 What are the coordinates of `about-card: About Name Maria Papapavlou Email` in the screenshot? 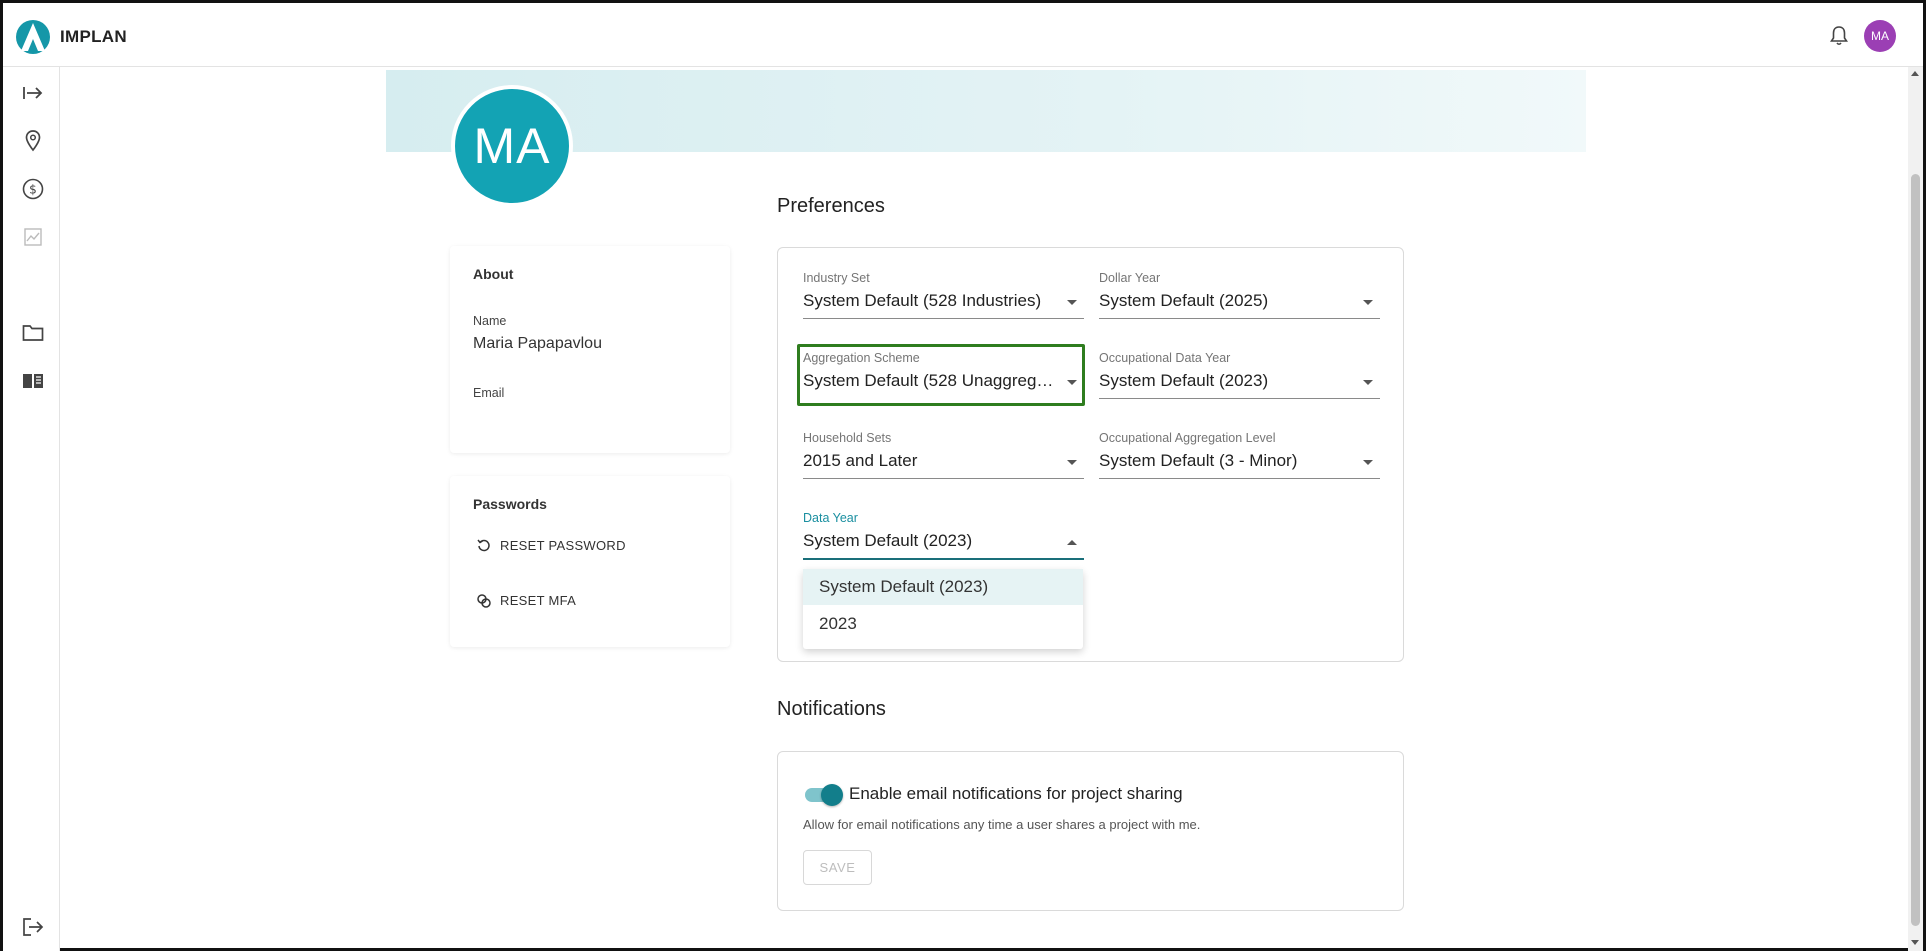 It's located at (590, 349).